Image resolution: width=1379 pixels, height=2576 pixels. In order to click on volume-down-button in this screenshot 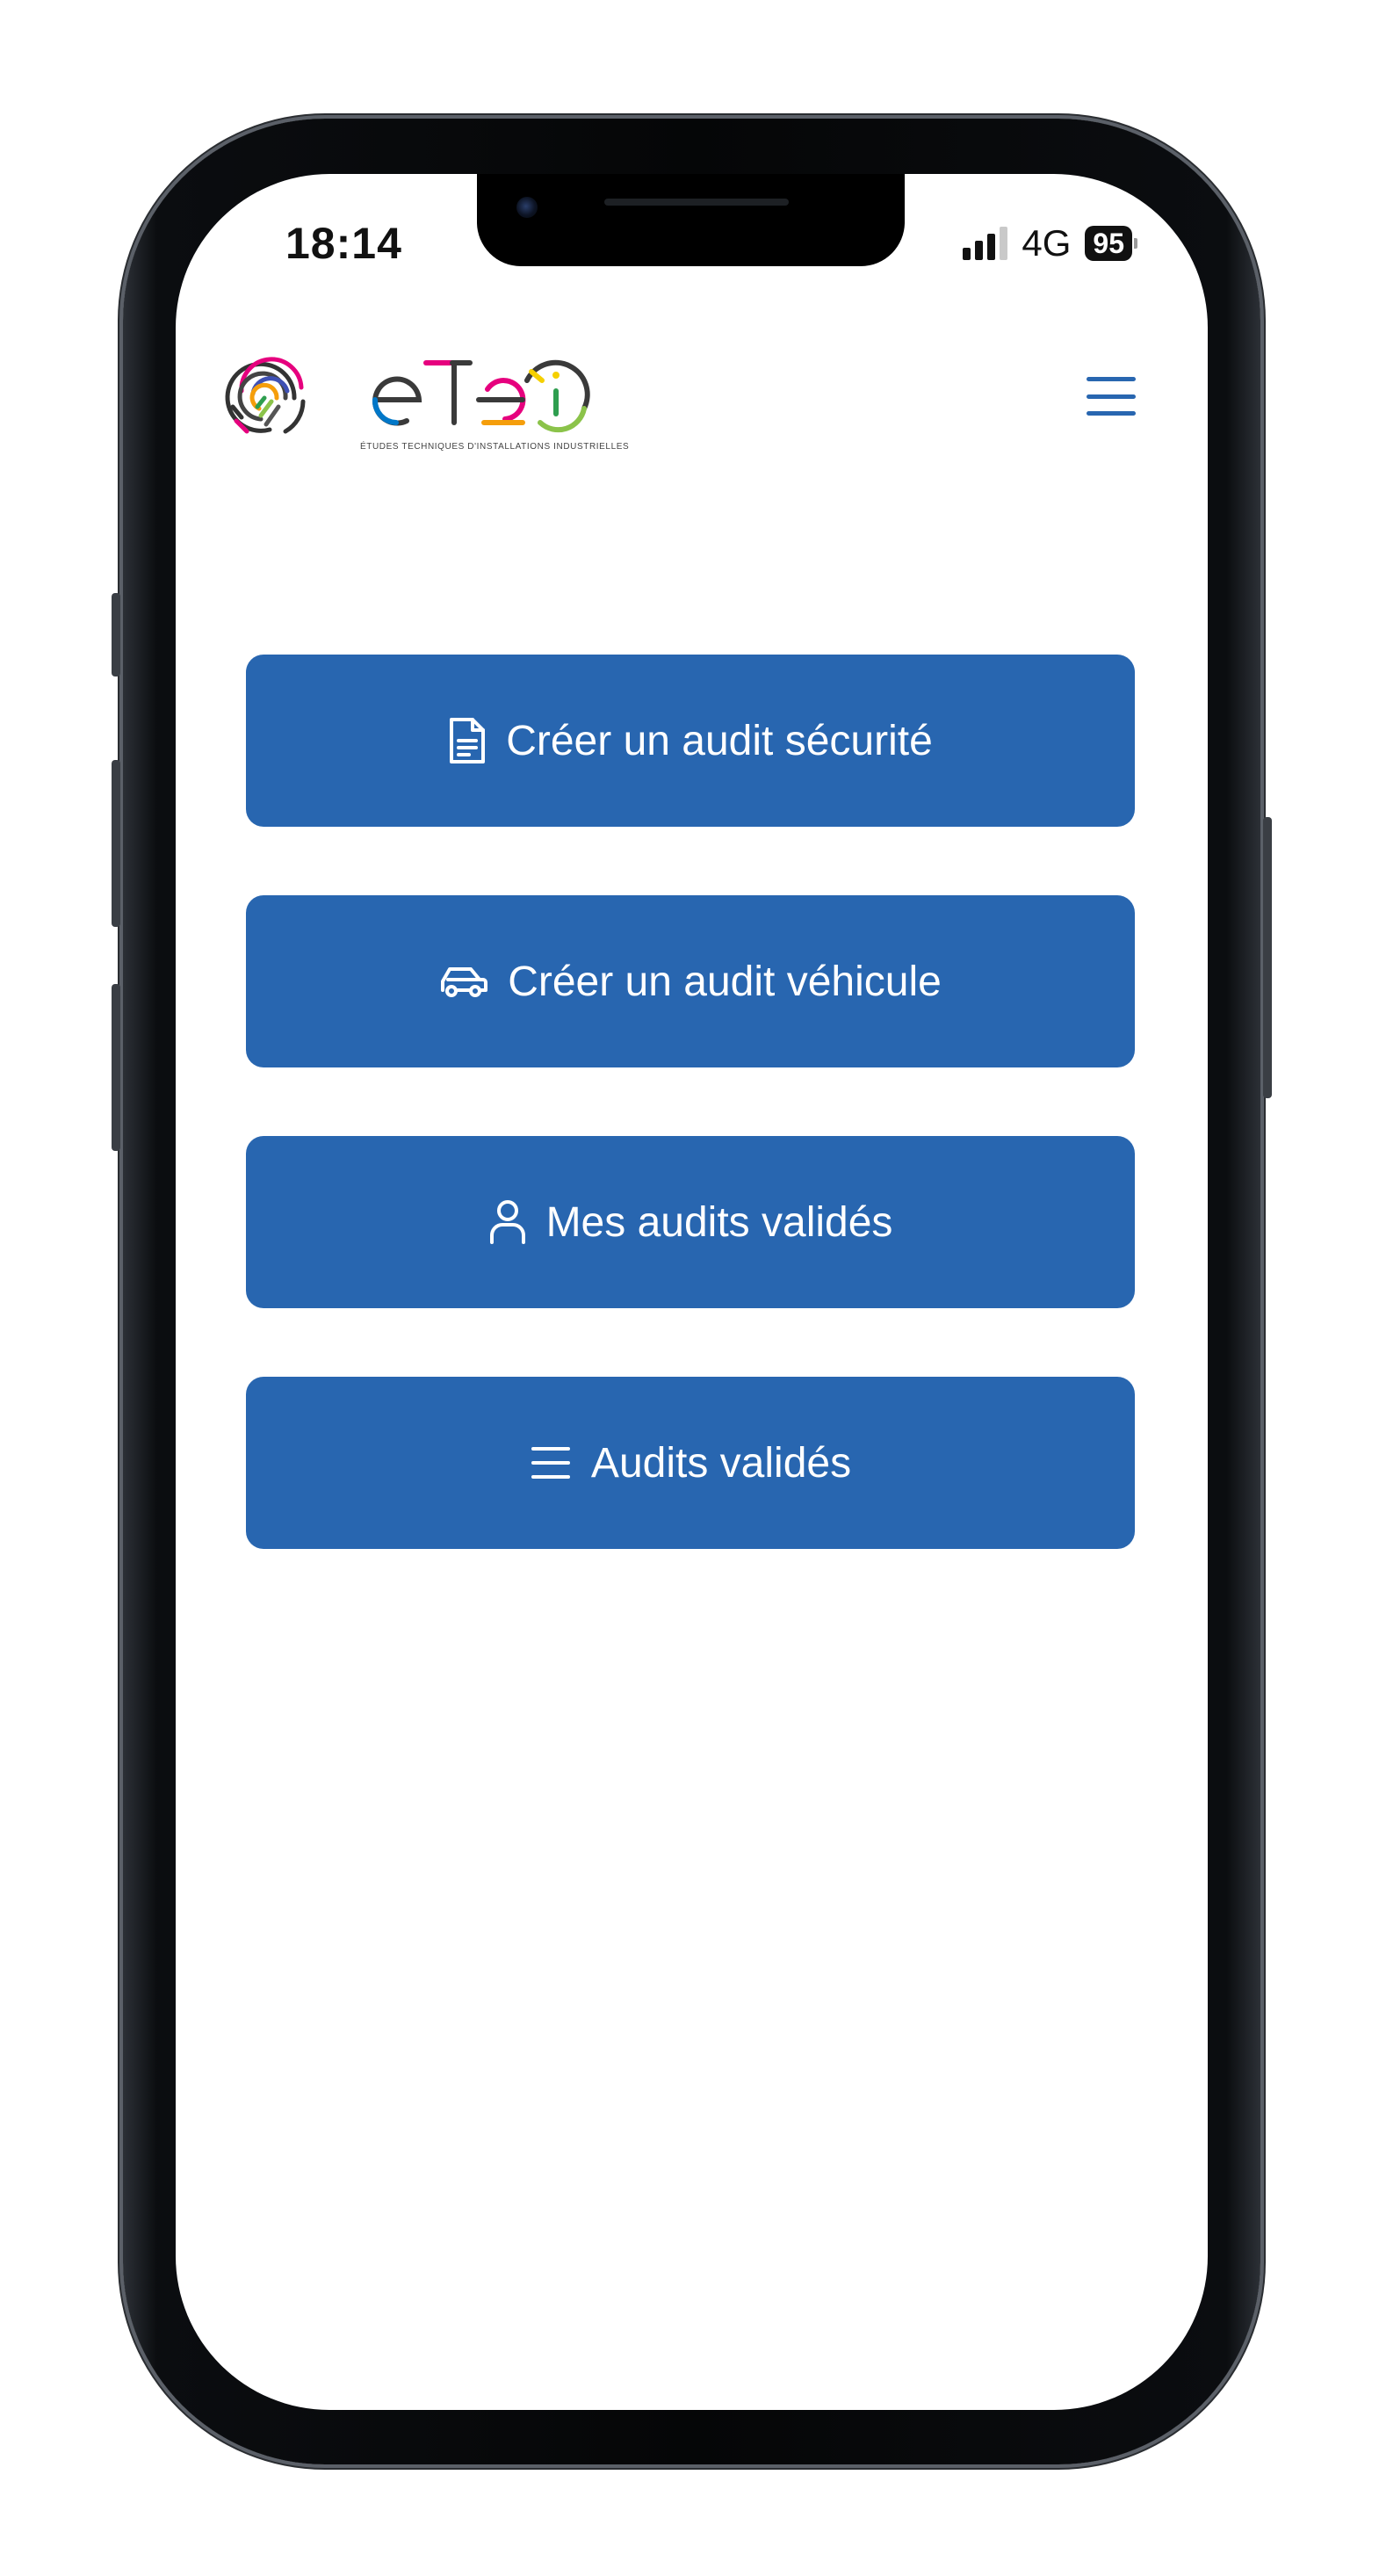, I will do `click(116, 1067)`.